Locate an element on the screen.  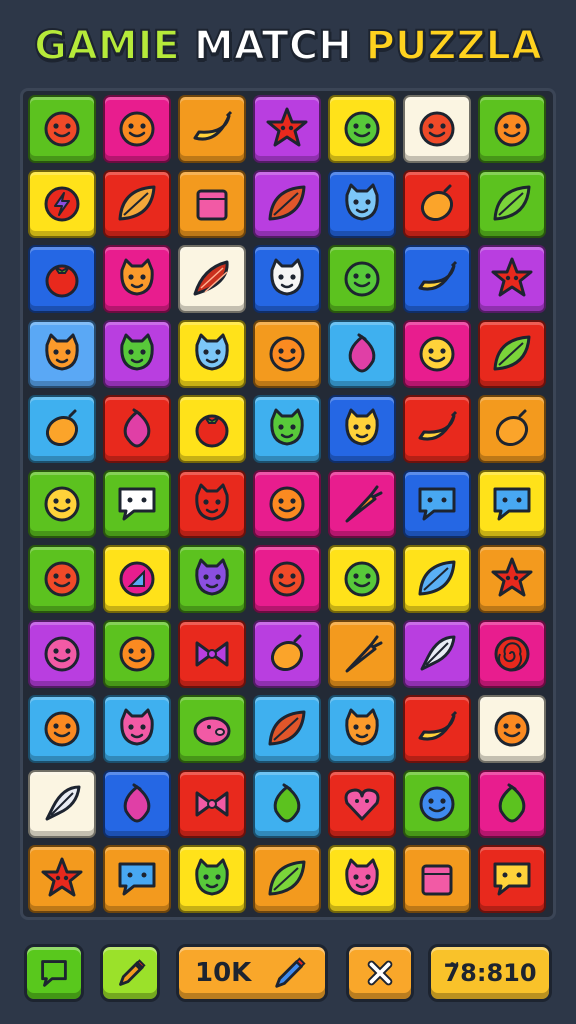
tile-carrot-r6c5 is located at coordinates (362, 504).